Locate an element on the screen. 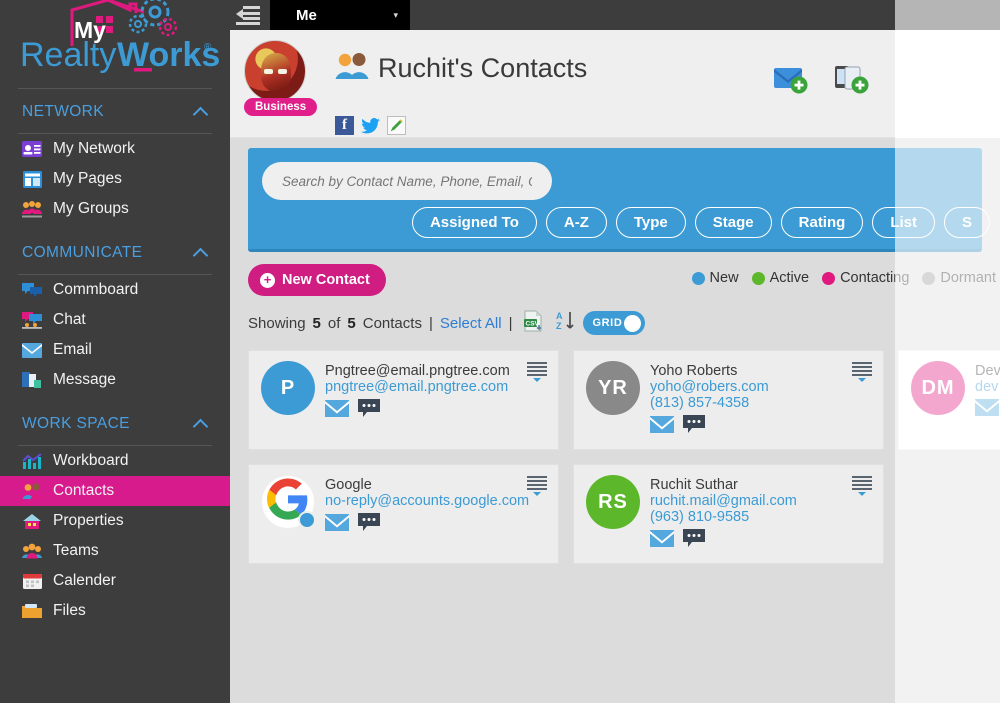 This screenshot has height=703, width=1000. contact-card: DM Dev dev is located at coordinates (949, 400).